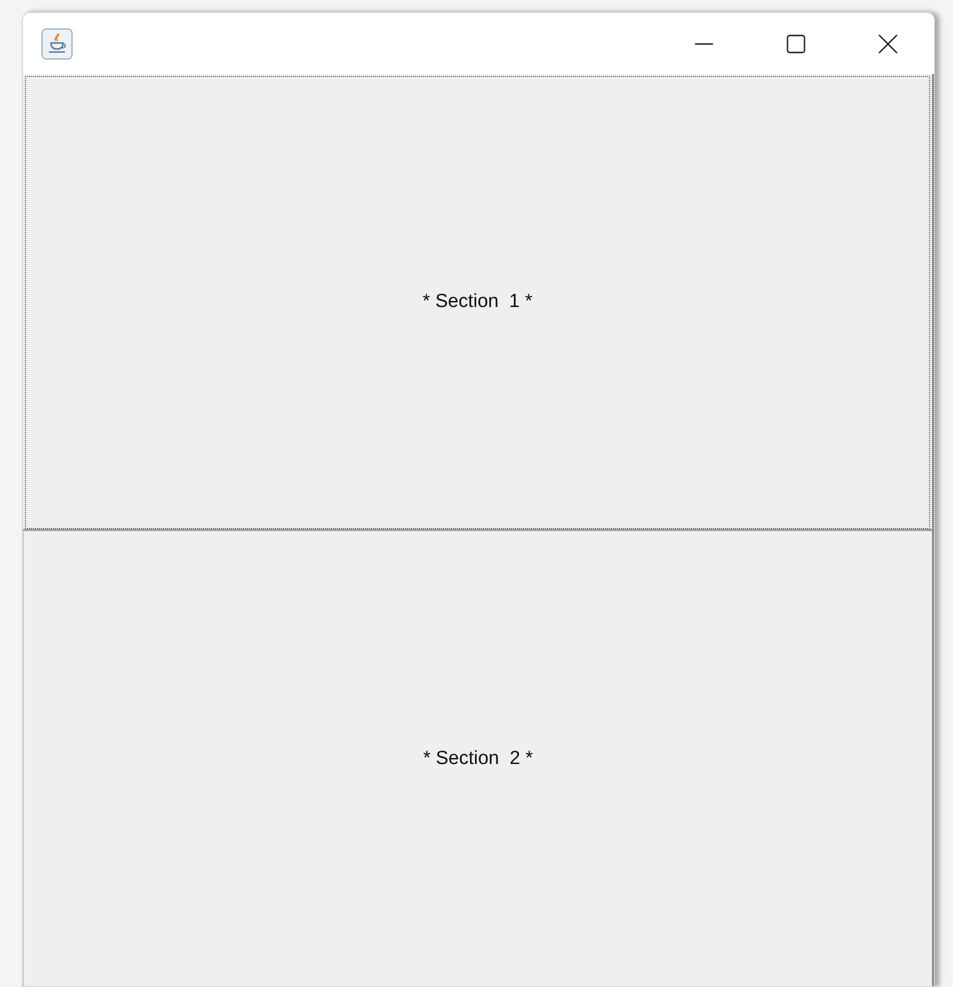 The height and width of the screenshot is (987, 953). Describe the element at coordinates (57, 44) in the screenshot. I see `coffee-cup-icon` at that location.